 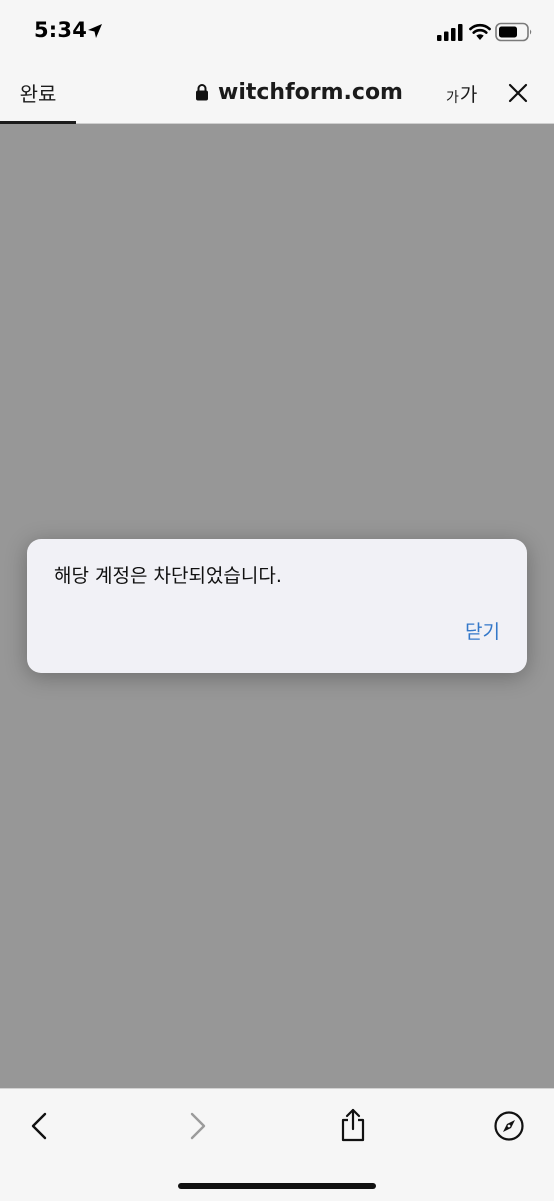 What do you see at coordinates (450, 32) in the screenshot?
I see `signal-icon` at bounding box center [450, 32].